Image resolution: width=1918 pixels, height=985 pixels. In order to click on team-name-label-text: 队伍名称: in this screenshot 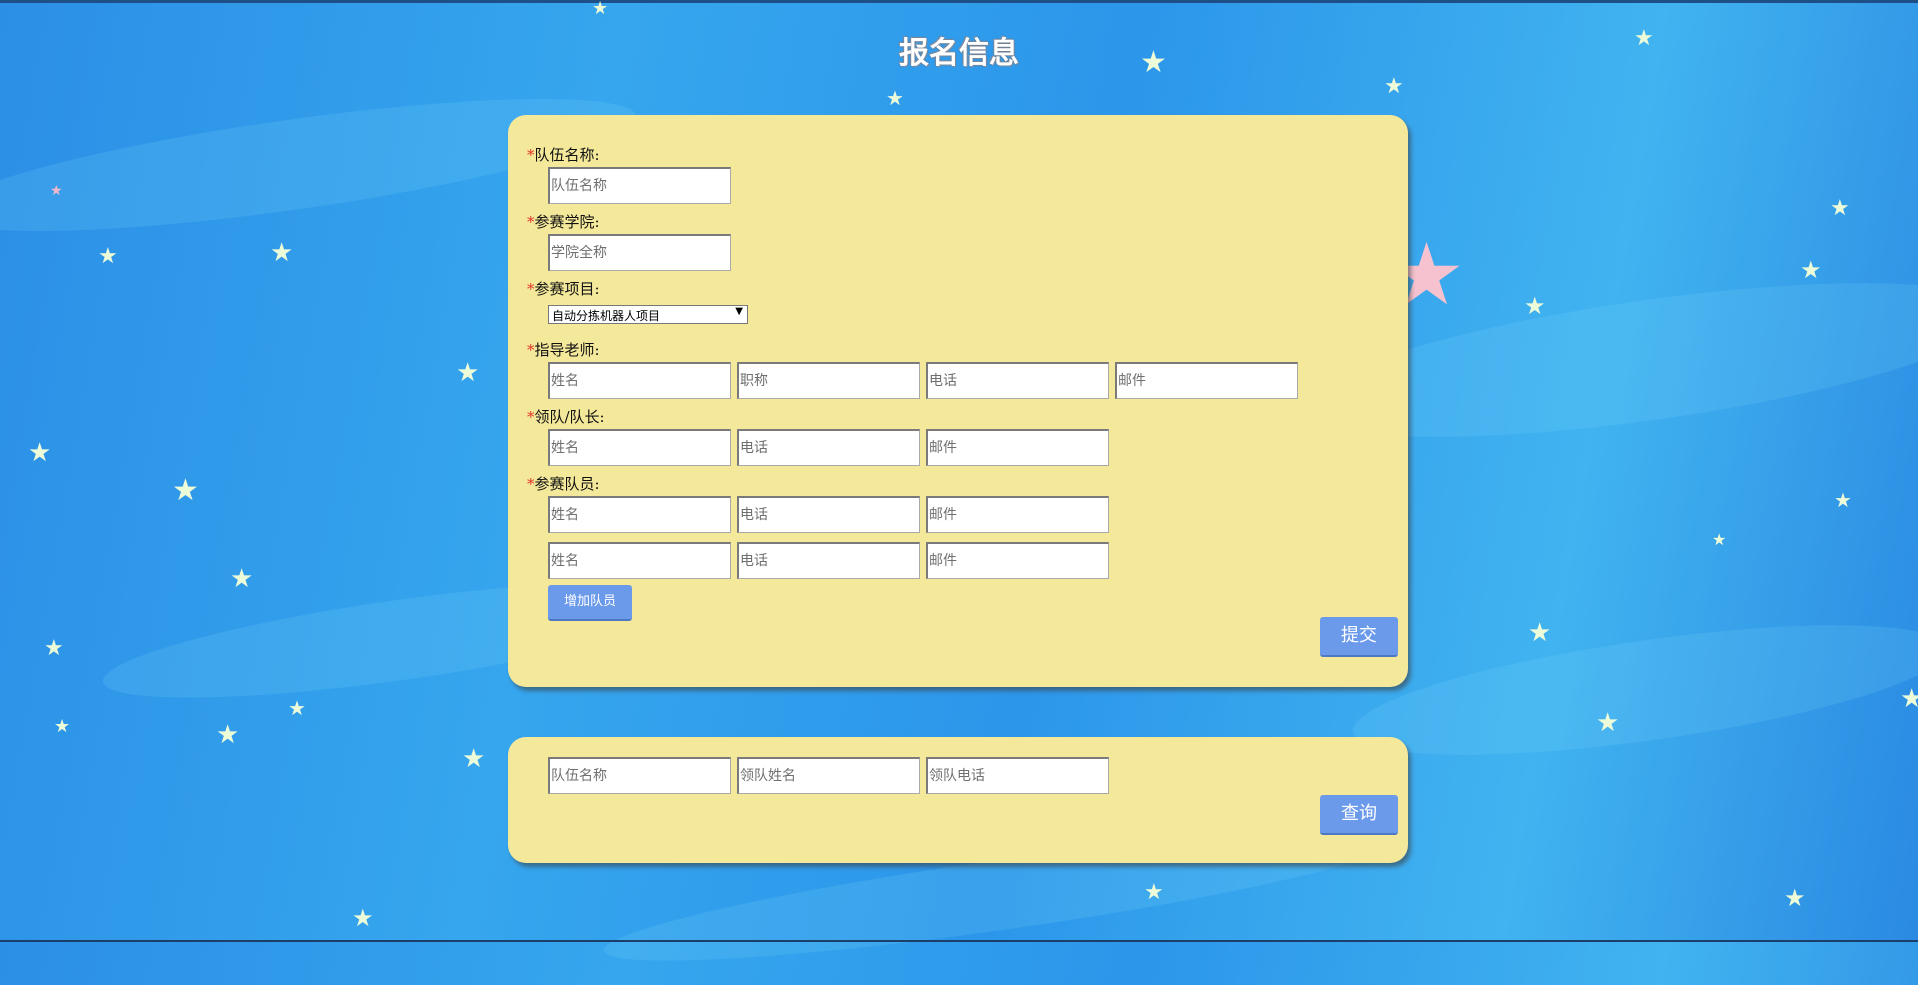, I will do `click(567, 155)`.